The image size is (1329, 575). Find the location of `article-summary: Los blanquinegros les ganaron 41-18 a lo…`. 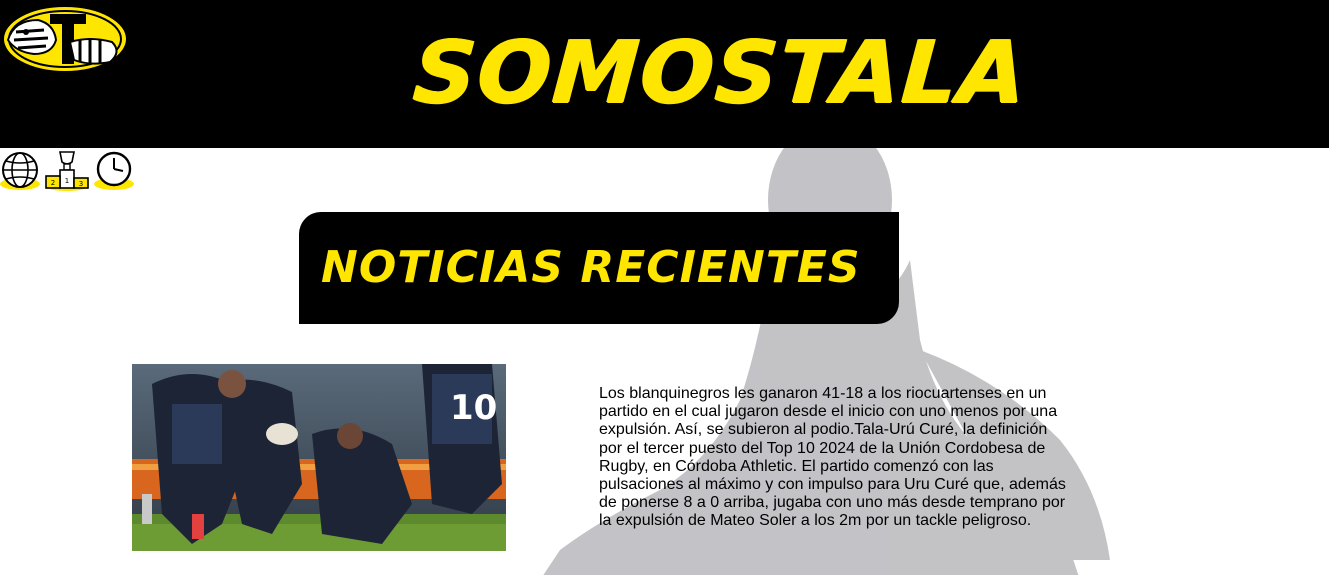

article-summary: Los blanquinegros les ganaron 41-18 a lo… is located at coordinates (832, 457).